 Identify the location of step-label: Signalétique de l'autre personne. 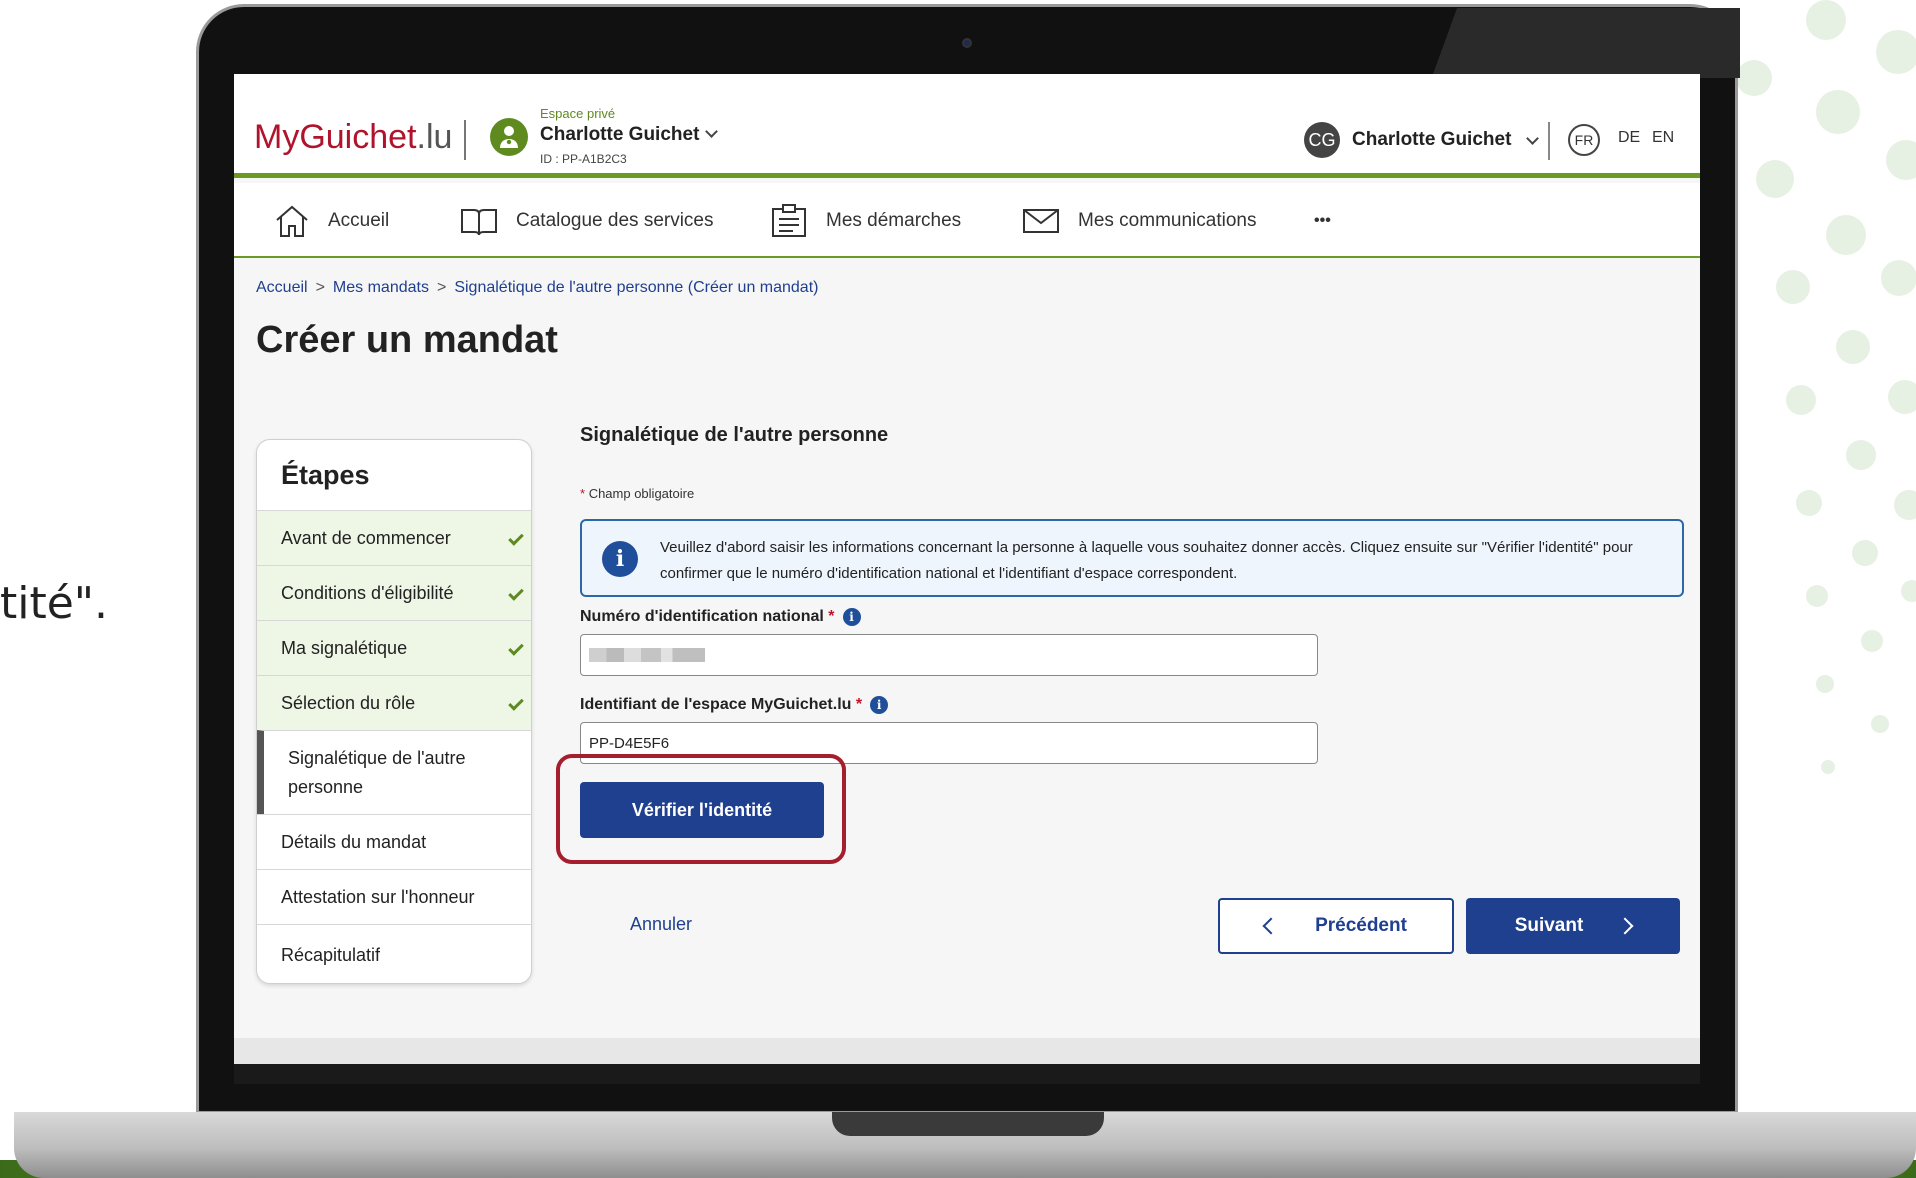
(377, 772).